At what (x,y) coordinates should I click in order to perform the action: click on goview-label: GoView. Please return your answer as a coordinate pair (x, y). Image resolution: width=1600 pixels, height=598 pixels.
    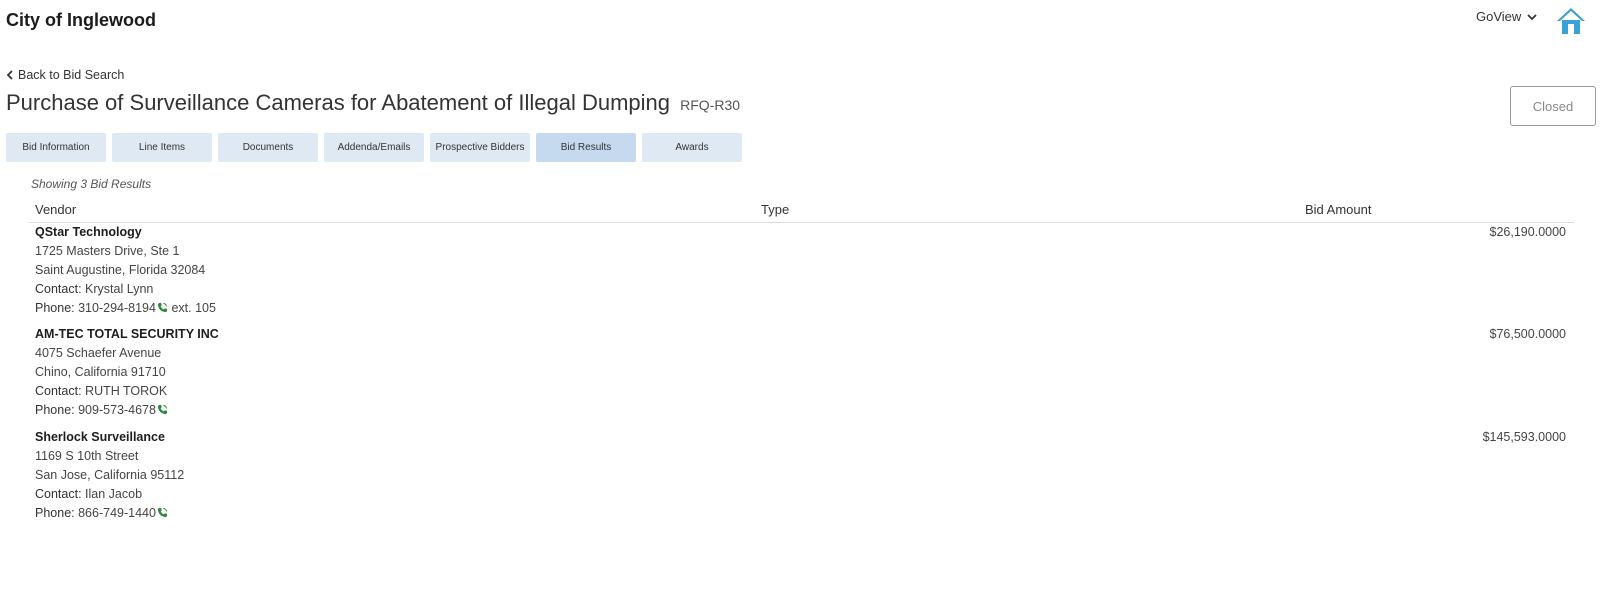
    Looking at the image, I should click on (1499, 16).